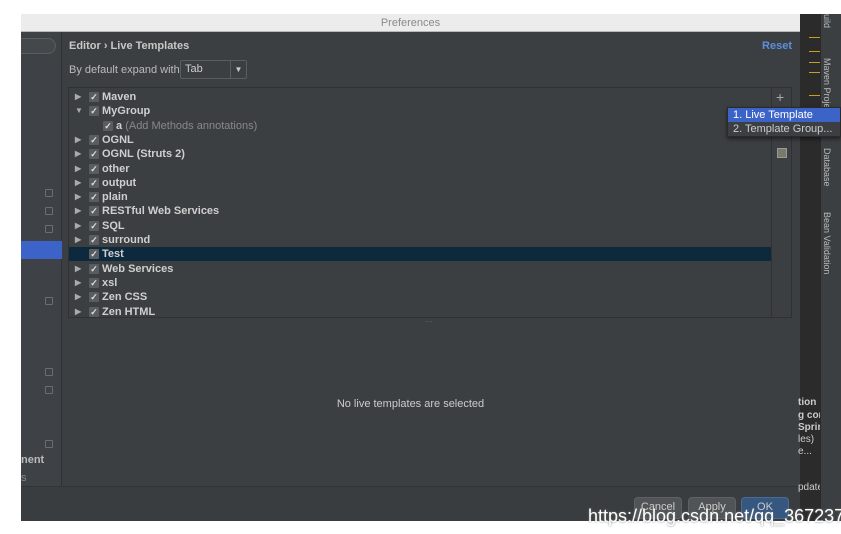  What do you see at coordinates (161, 211) in the screenshot?
I see `tree-row-label: RESTful Web Services` at bounding box center [161, 211].